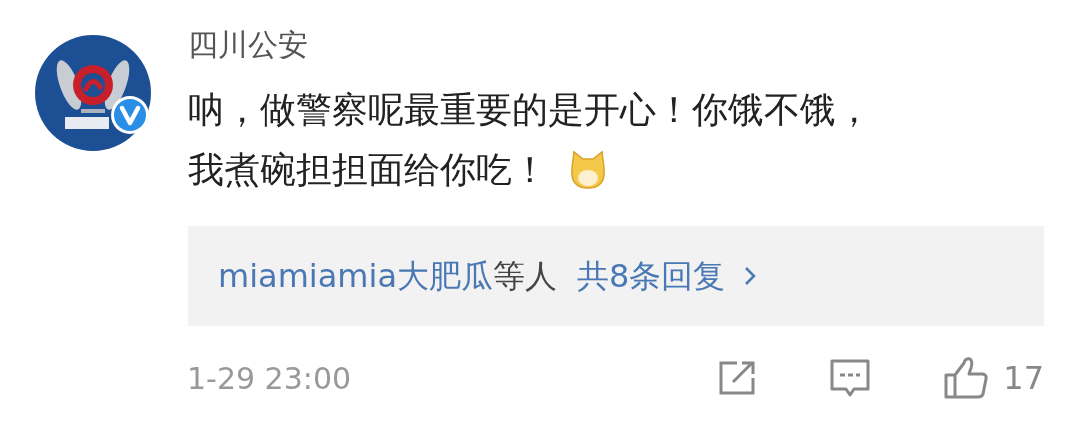 The image size is (1080, 428). Describe the element at coordinates (850, 378) in the screenshot. I see `comment-icon` at that location.